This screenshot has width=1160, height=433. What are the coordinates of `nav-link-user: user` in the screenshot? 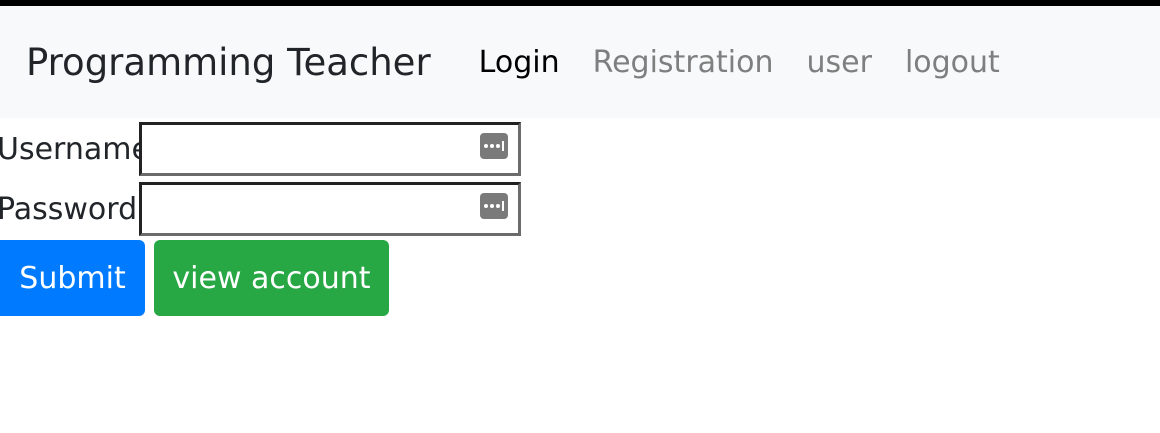 It's located at (839, 62).